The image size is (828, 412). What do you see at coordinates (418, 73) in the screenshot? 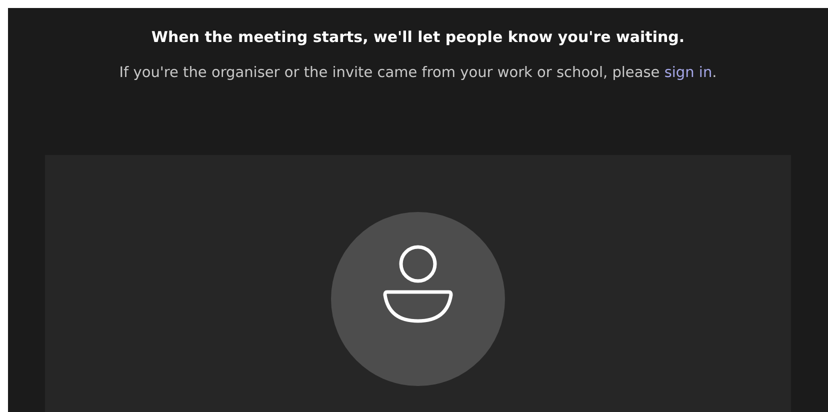
I see `sign-in-notice: If you're the organiser or the invite came from your work or school, please sign in.` at bounding box center [418, 73].